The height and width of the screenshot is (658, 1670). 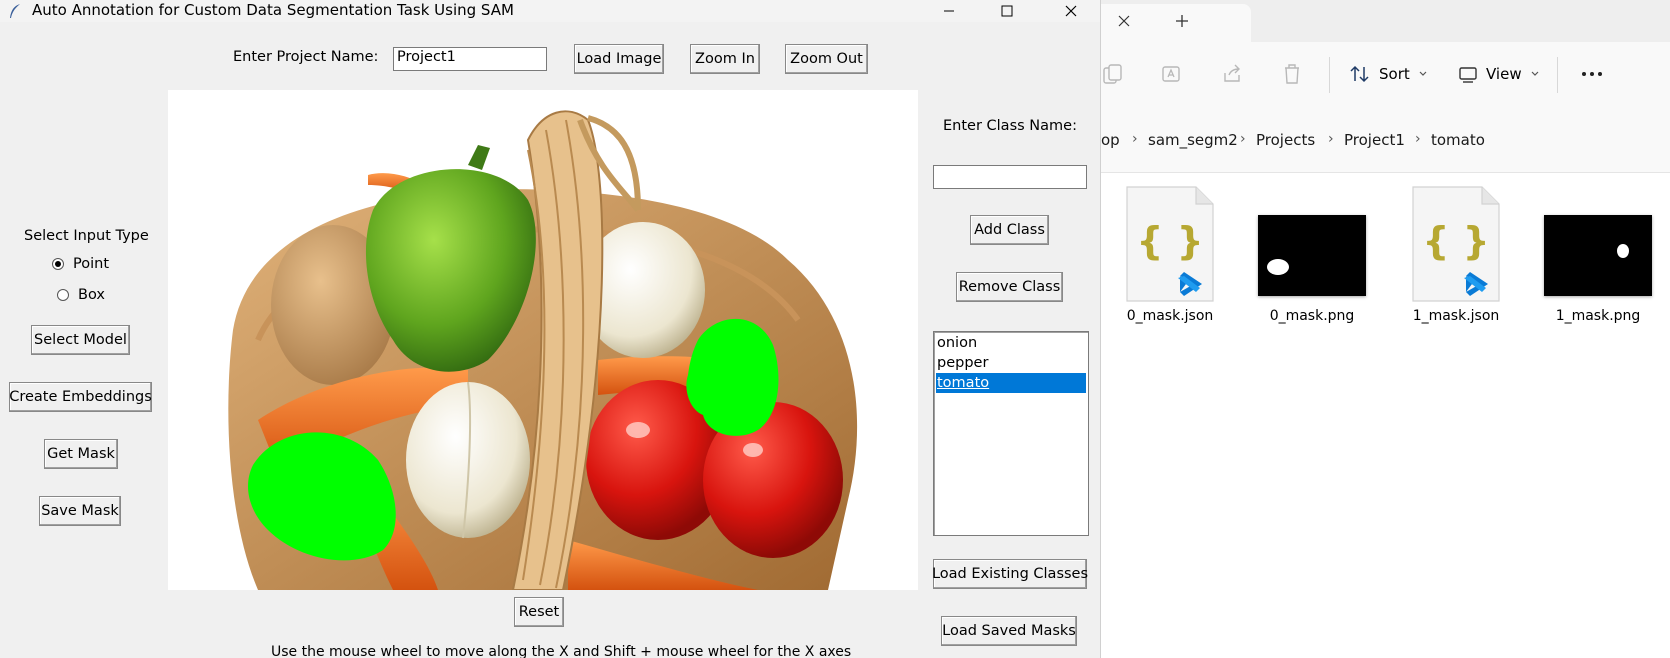 I want to click on class-name-input, so click(x=1010, y=177).